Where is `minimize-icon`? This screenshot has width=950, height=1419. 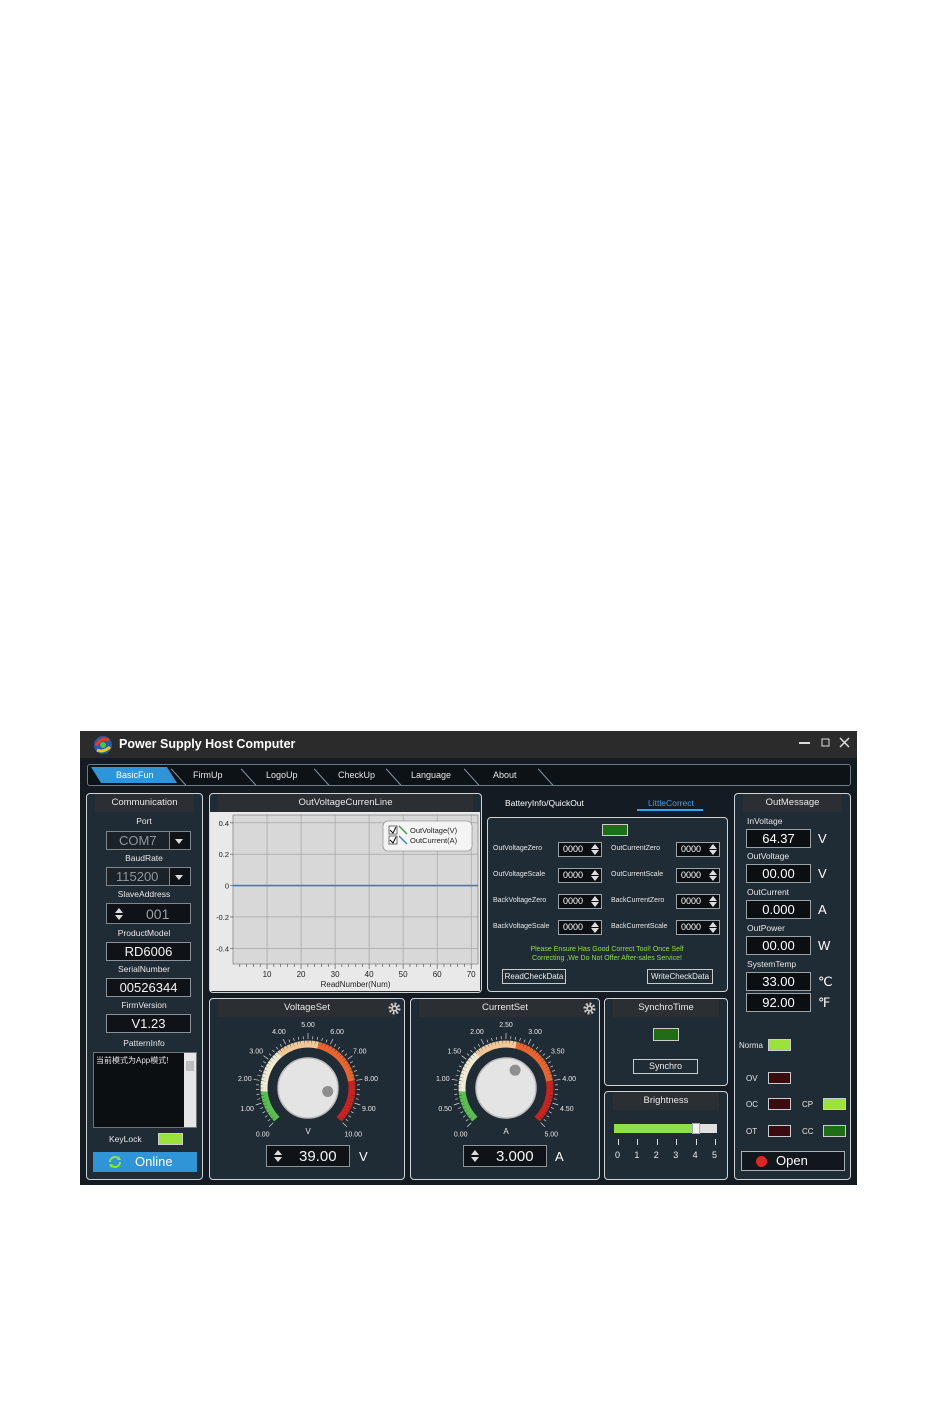
minimize-icon is located at coordinates (804, 743).